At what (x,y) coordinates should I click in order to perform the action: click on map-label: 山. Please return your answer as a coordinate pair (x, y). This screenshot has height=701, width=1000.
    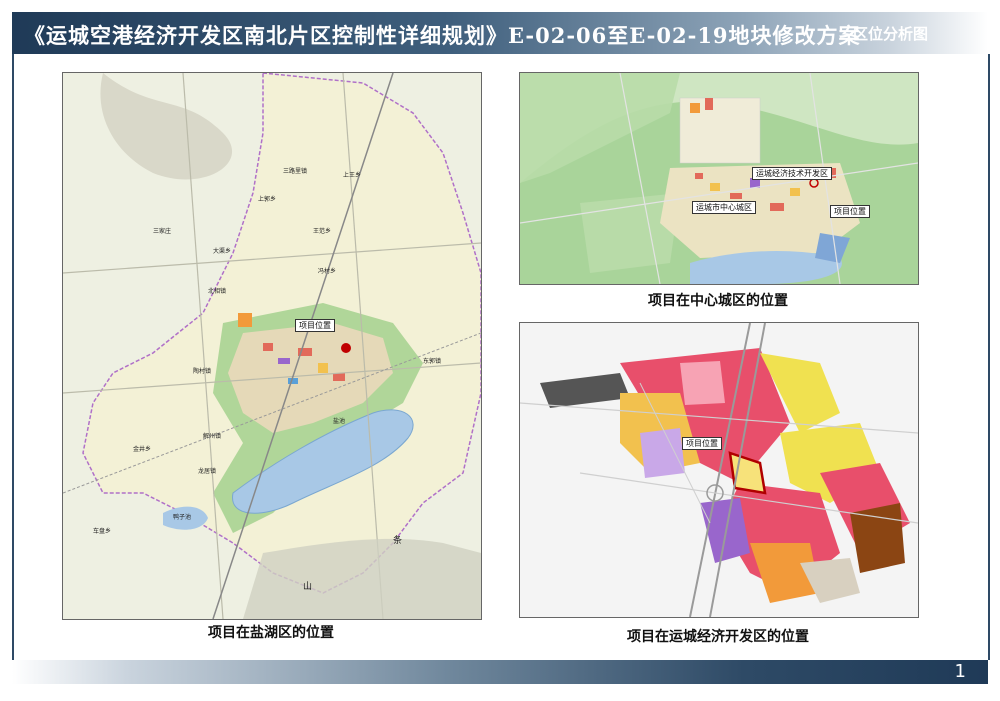
    Looking at the image, I should click on (307, 586).